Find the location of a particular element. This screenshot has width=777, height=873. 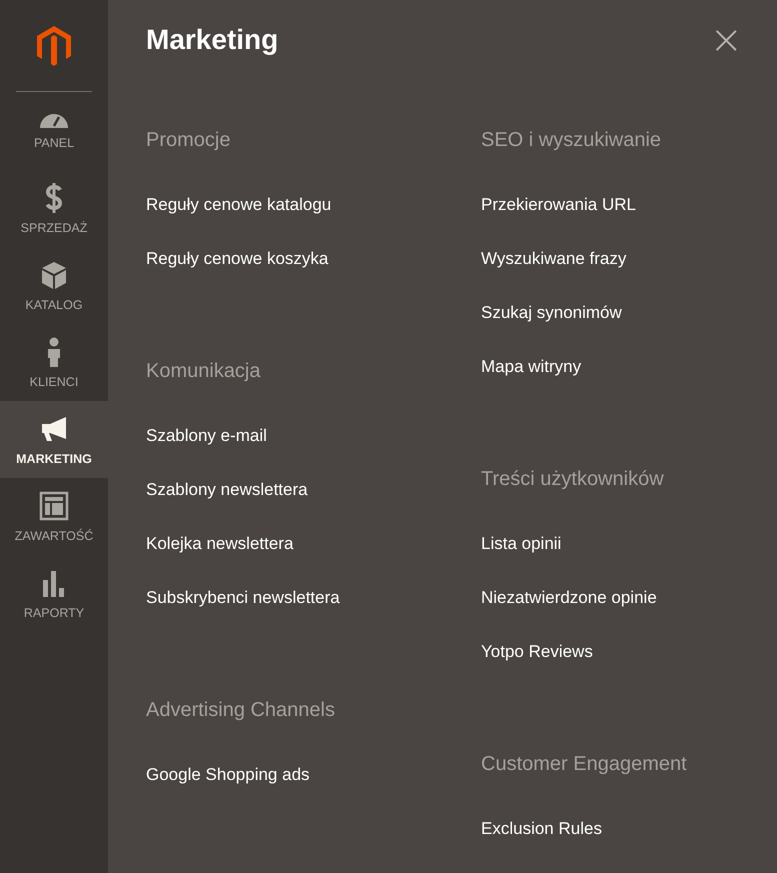

menu-link: Yotpo Reviews is located at coordinates (629, 652).